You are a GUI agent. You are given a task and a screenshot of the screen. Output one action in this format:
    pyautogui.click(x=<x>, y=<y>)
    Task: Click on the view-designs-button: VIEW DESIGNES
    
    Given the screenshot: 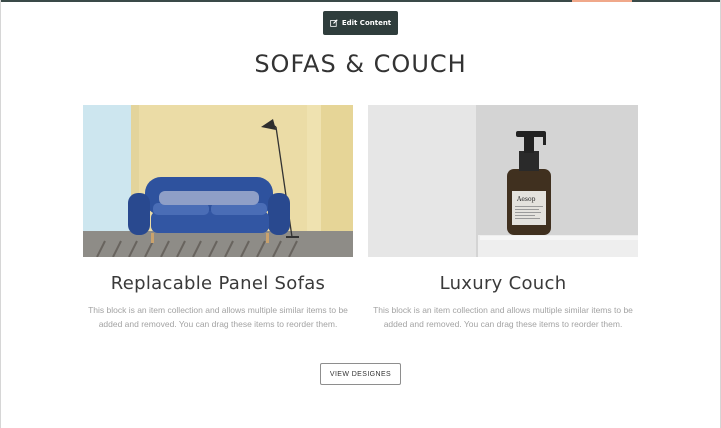 What is the action you would take?
    pyautogui.click(x=360, y=374)
    